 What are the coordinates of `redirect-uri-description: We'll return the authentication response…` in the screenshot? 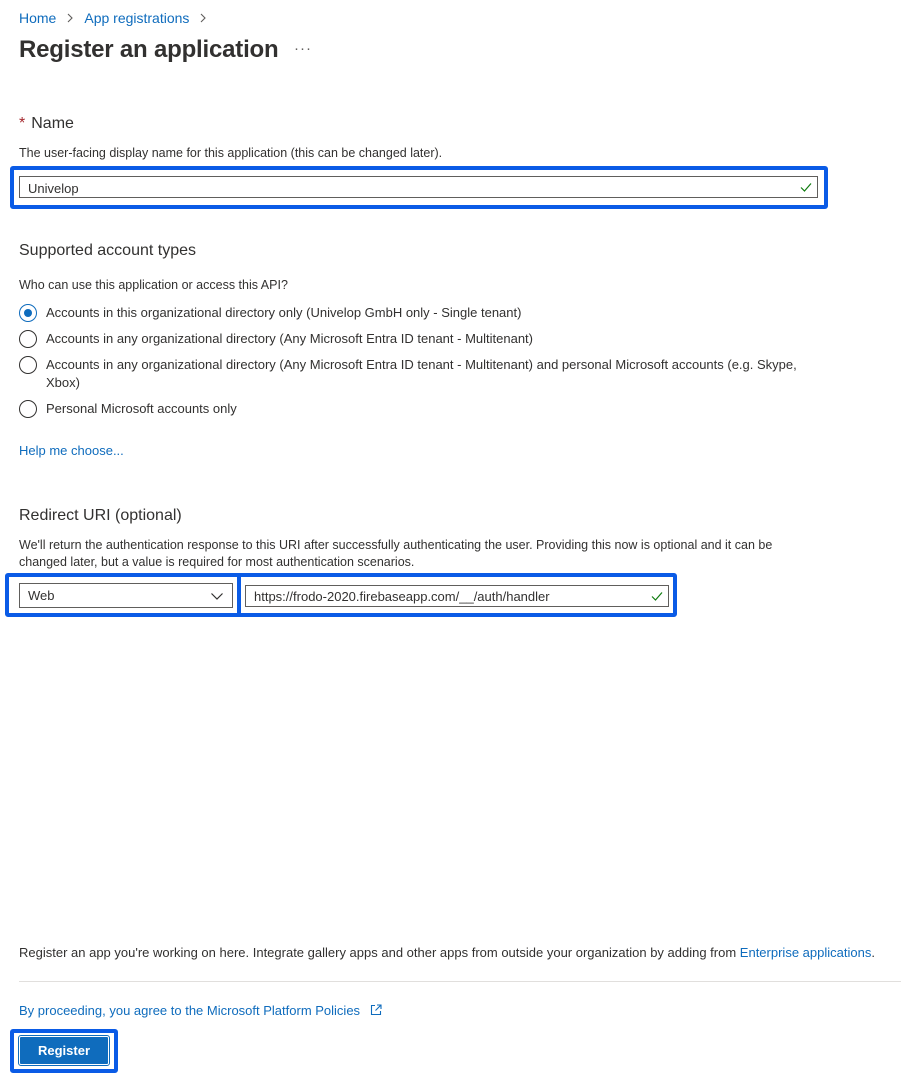 It's located at (396, 553).